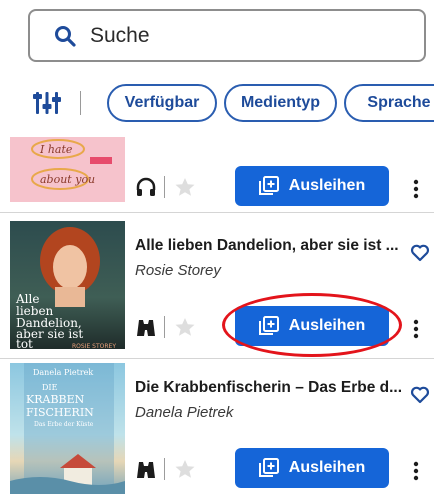 The image size is (434, 494). What do you see at coordinates (47, 103) in the screenshot?
I see `filter-sliders-icon` at bounding box center [47, 103].